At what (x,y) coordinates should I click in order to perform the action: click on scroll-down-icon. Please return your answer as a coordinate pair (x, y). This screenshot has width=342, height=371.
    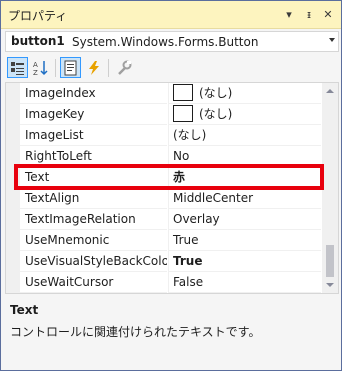
    Looking at the image, I should click on (330, 285).